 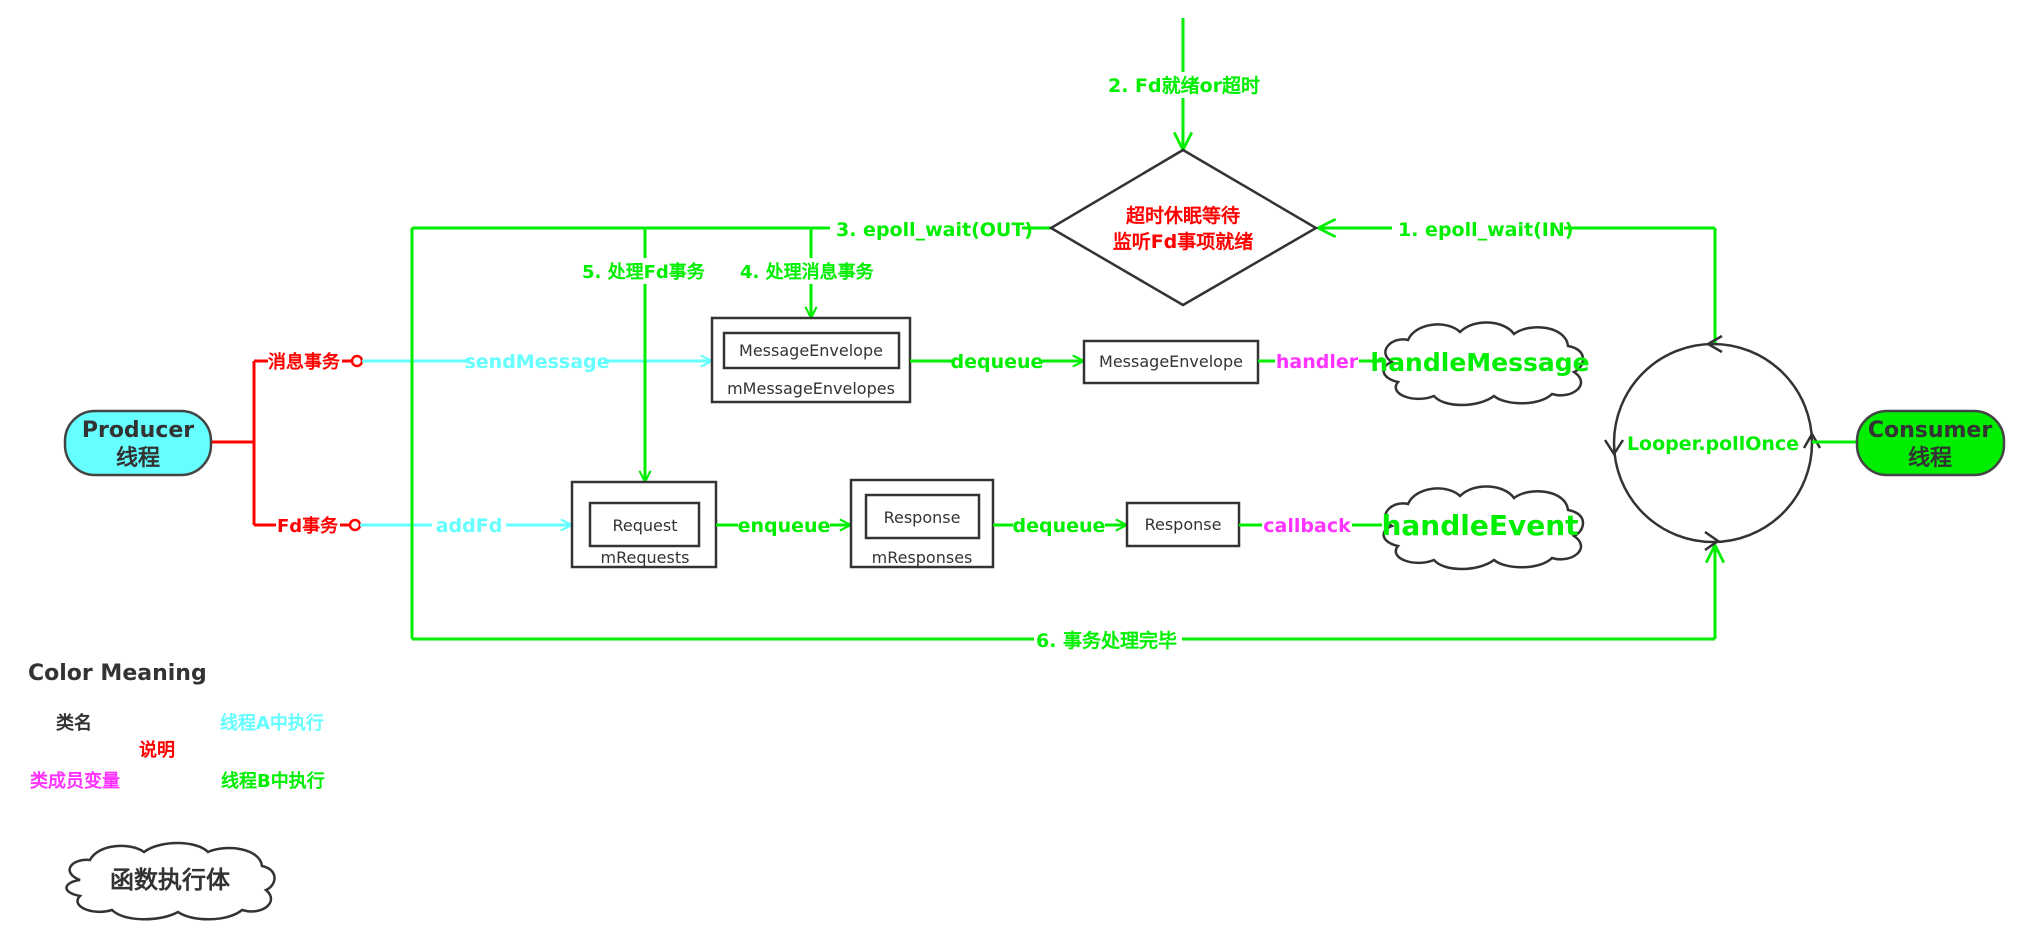 I want to click on producer-branch-lines, so click(x=243, y=443).